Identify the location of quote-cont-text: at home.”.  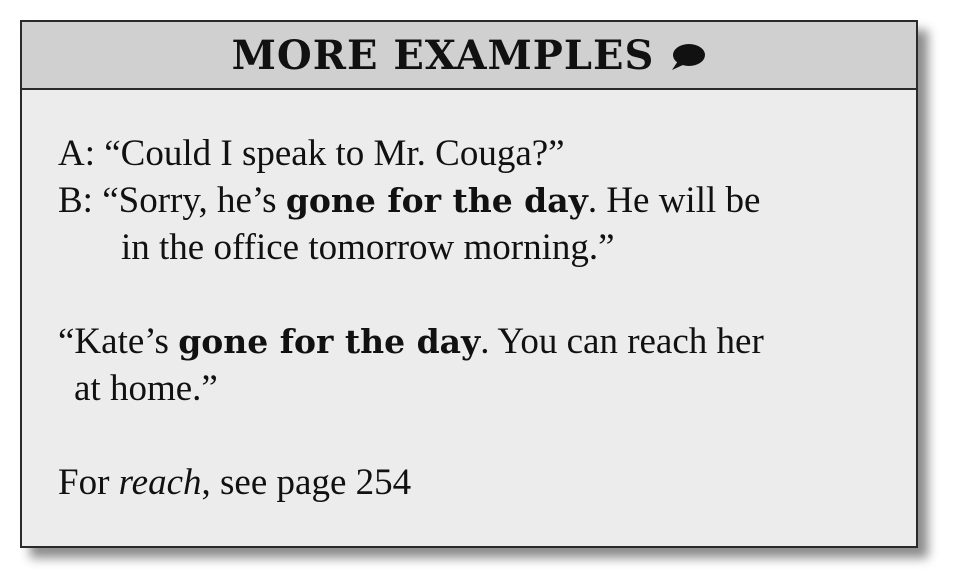
(146, 388).